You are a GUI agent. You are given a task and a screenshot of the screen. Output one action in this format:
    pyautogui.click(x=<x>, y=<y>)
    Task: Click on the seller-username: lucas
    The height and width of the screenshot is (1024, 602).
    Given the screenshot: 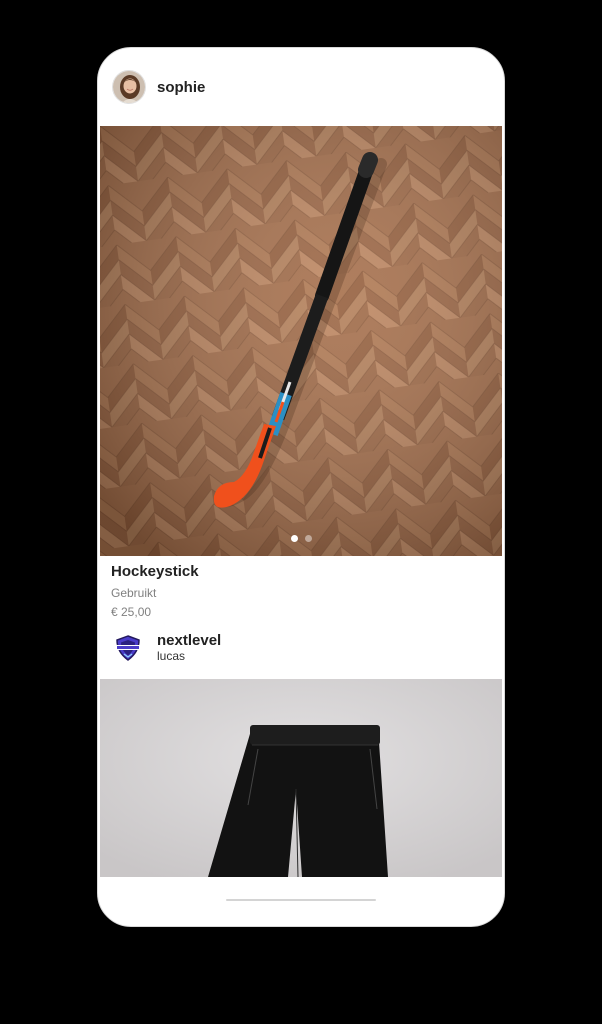 What is the action you would take?
    pyautogui.click(x=189, y=656)
    